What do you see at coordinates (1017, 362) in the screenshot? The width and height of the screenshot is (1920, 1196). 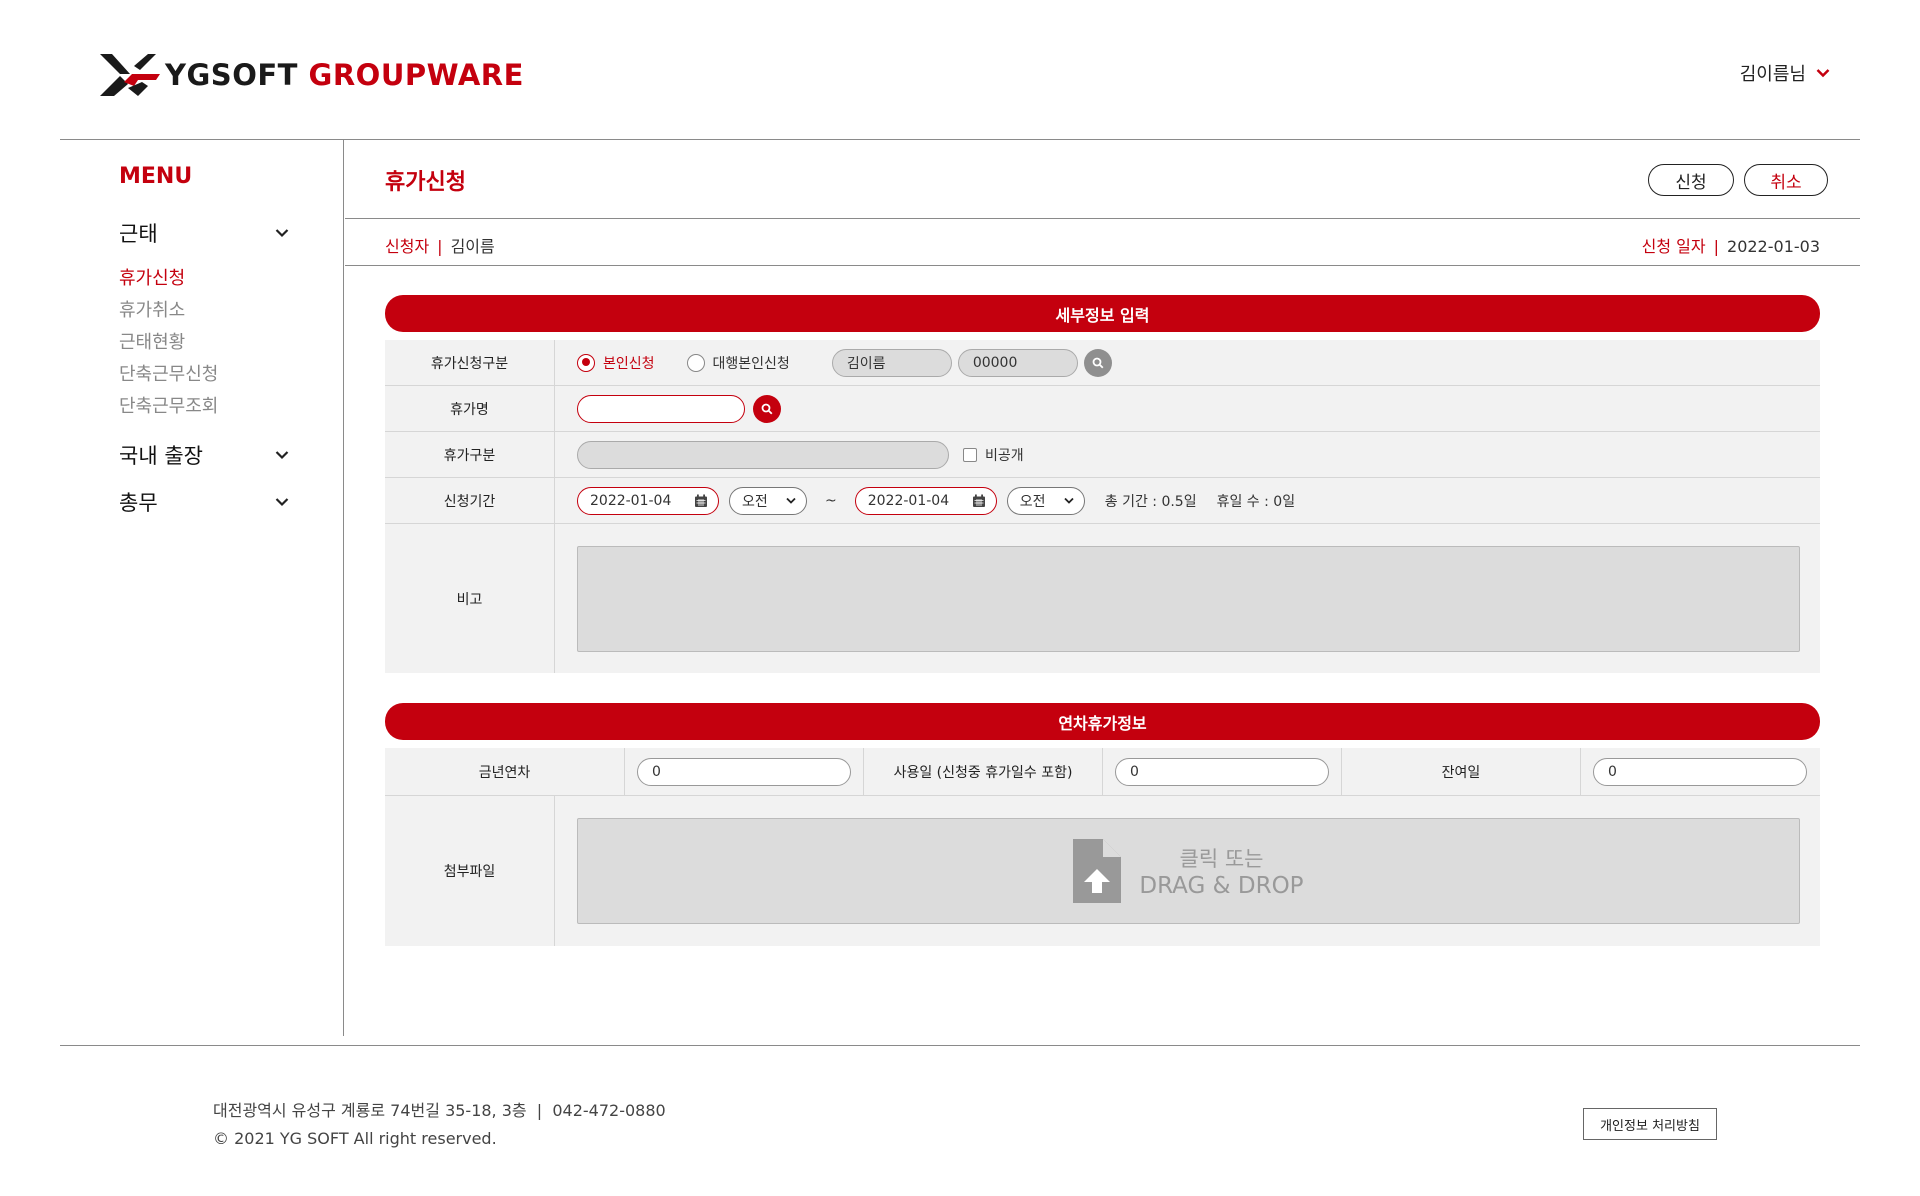 I see `proxy-code-field: 00000` at bounding box center [1017, 362].